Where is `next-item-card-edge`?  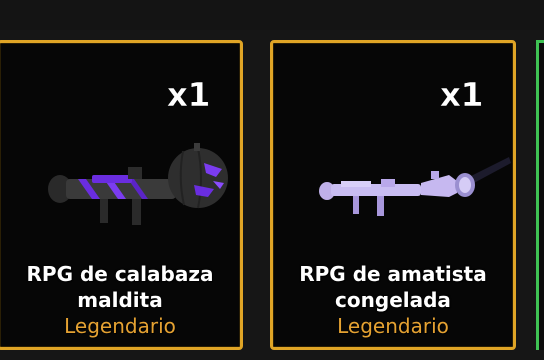
next-item-card-edge is located at coordinates (540, 195).